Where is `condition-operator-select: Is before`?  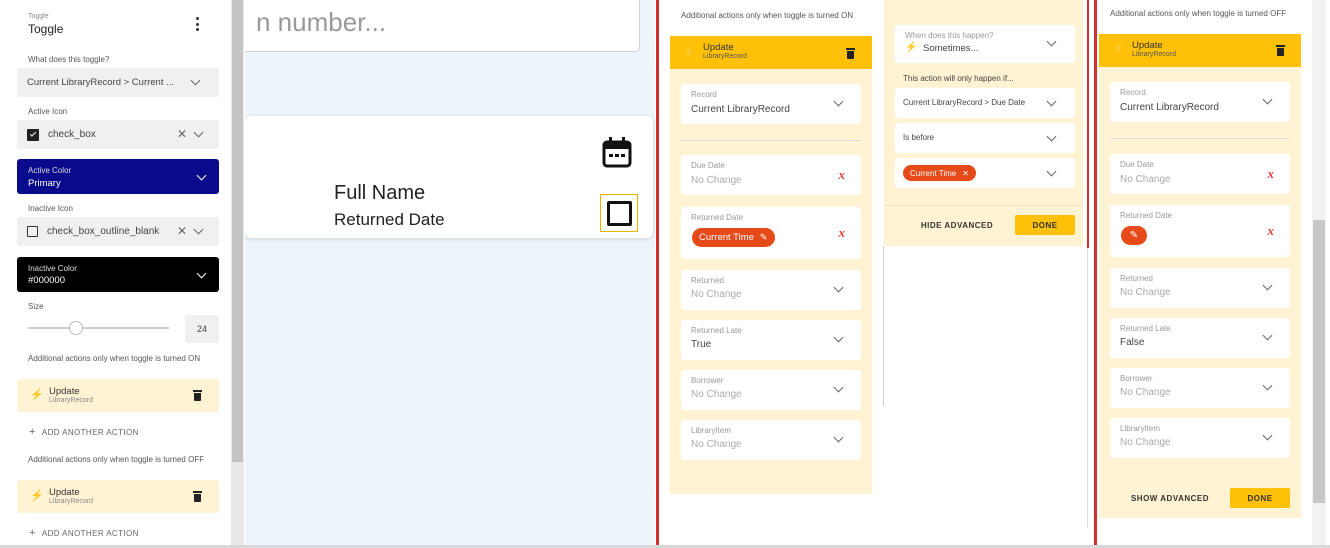
condition-operator-select: Is before is located at coordinates (985, 138).